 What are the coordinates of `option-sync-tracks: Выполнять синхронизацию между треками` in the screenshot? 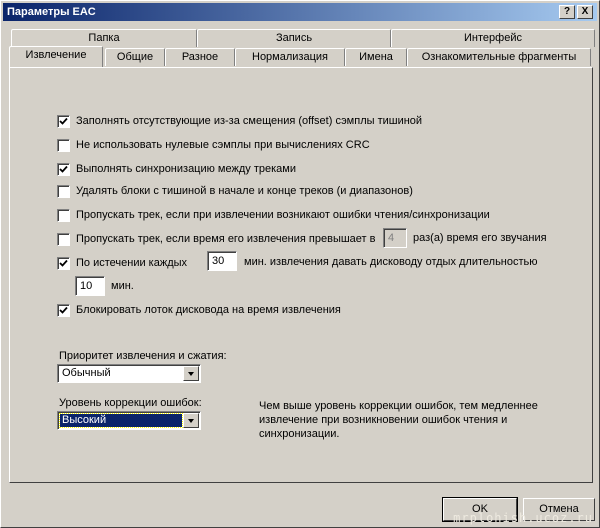 It's located at (176, 169).